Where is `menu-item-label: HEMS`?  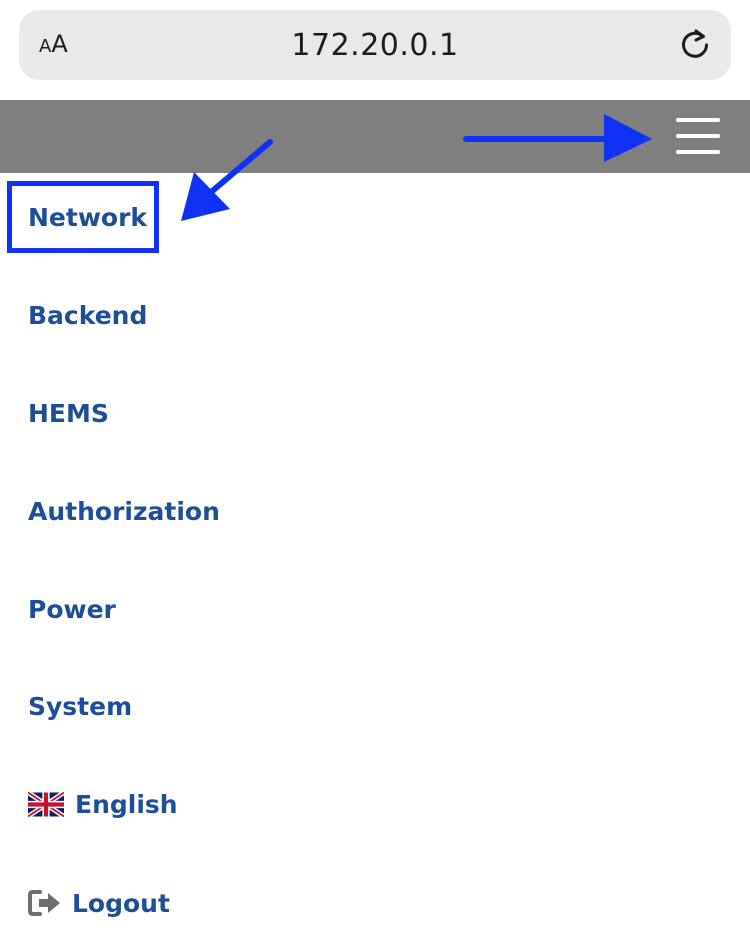
menu-item-label: HEMS is located at coordinates (68, 413).